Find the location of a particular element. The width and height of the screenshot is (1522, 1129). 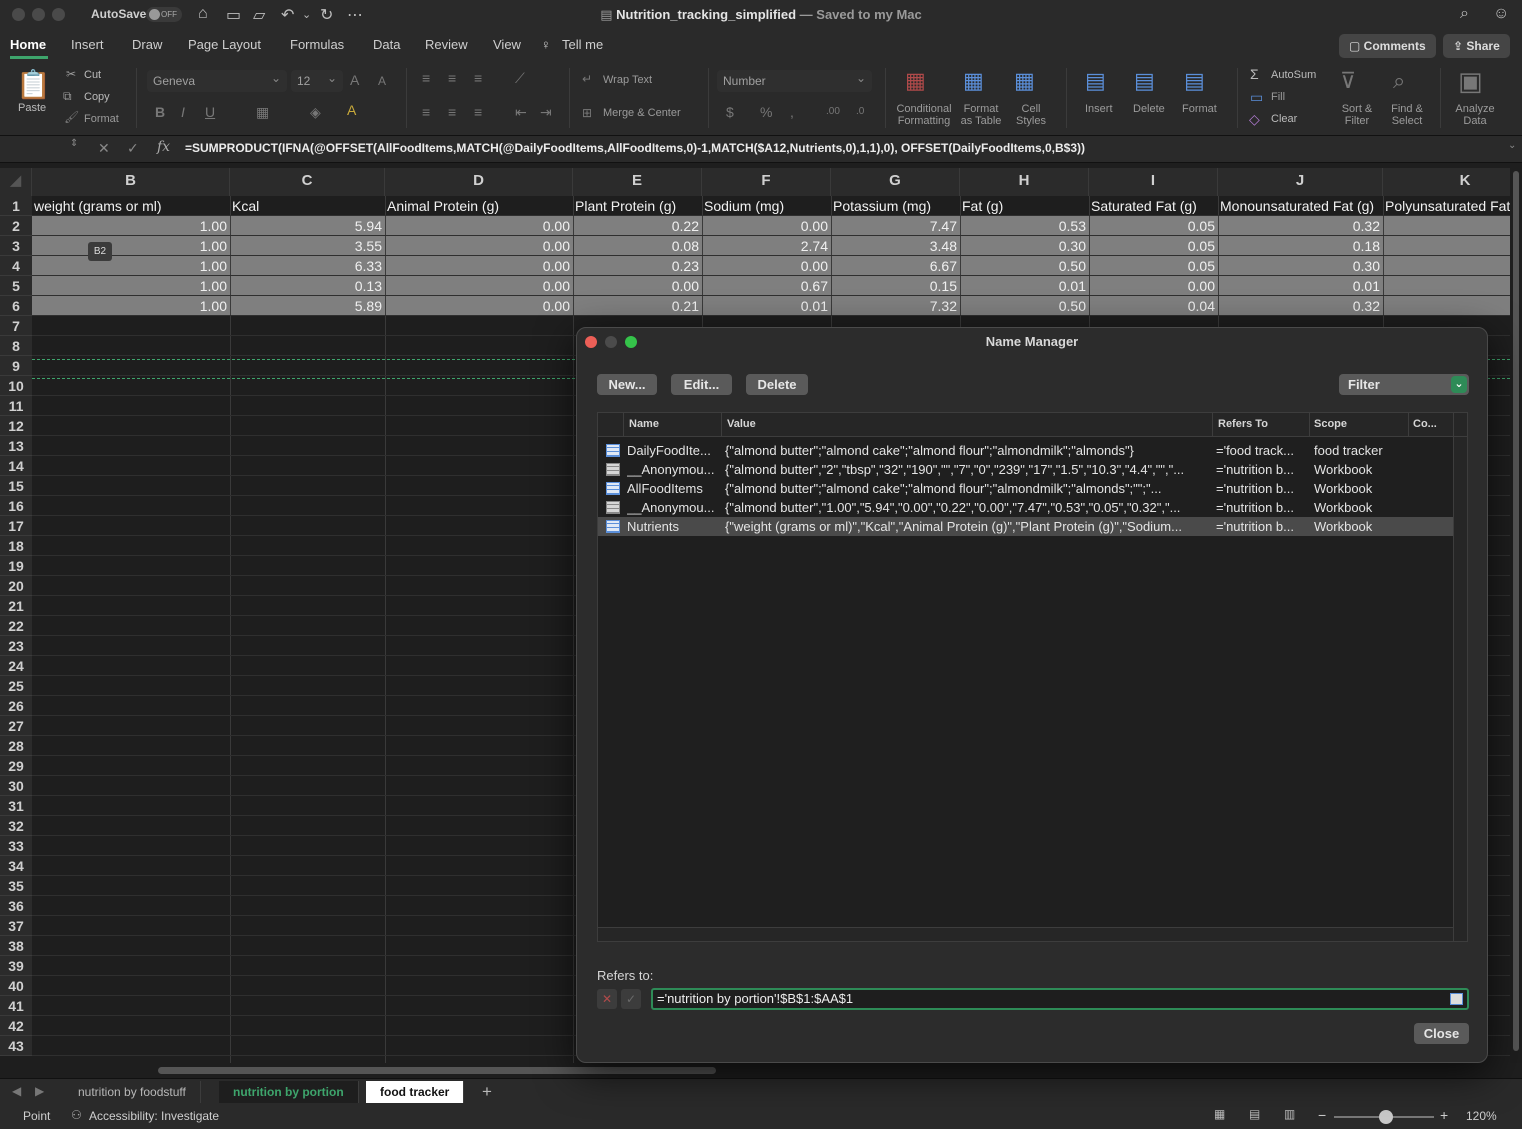

percent-icon: % is located at coordinates (766, 112).